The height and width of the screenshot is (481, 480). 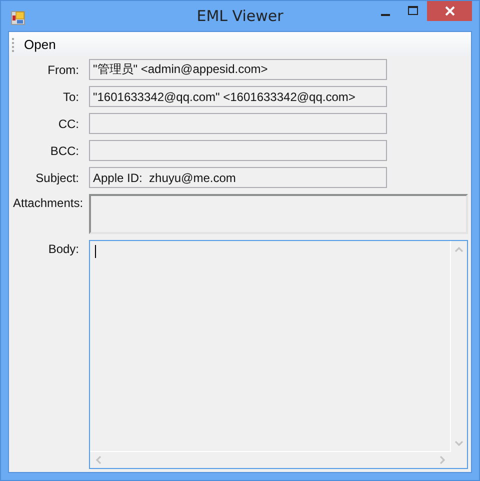 I want to click on maximize-icon, so click(x=413, y=11).